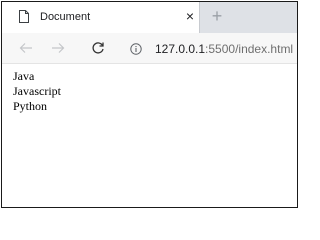  I want to click on url-text: 127.0.0.1:5500/index.html, so click(224, 49).